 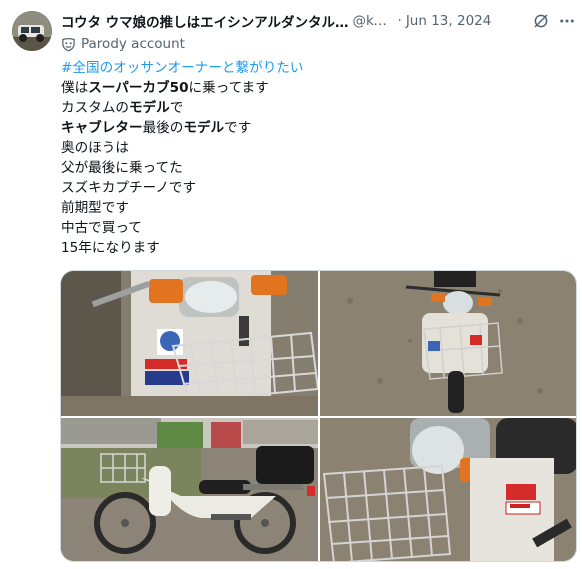 What do you see at coordinates (163, 128) in the screenshot?
I see `text-segment: 最後の` at bounding box center [163, 128].